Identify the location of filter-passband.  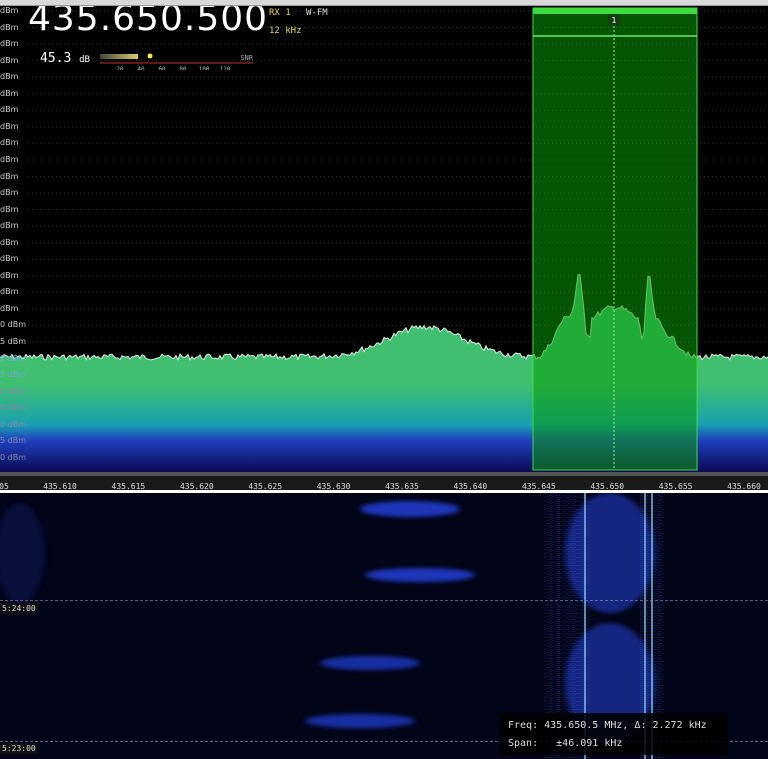
(615, 239).